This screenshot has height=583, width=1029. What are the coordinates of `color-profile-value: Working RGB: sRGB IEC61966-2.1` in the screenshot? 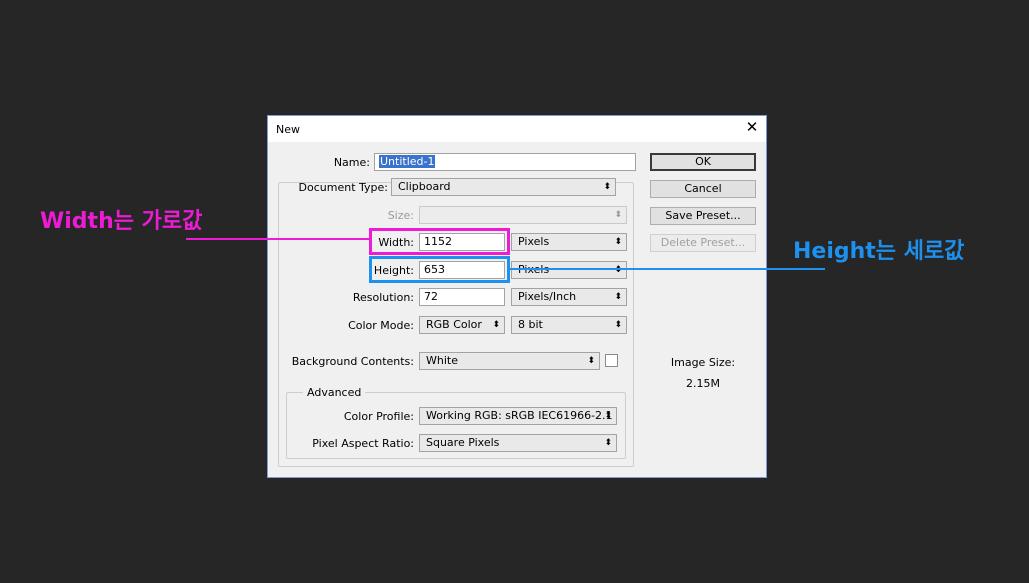 It's located at (519, 415).